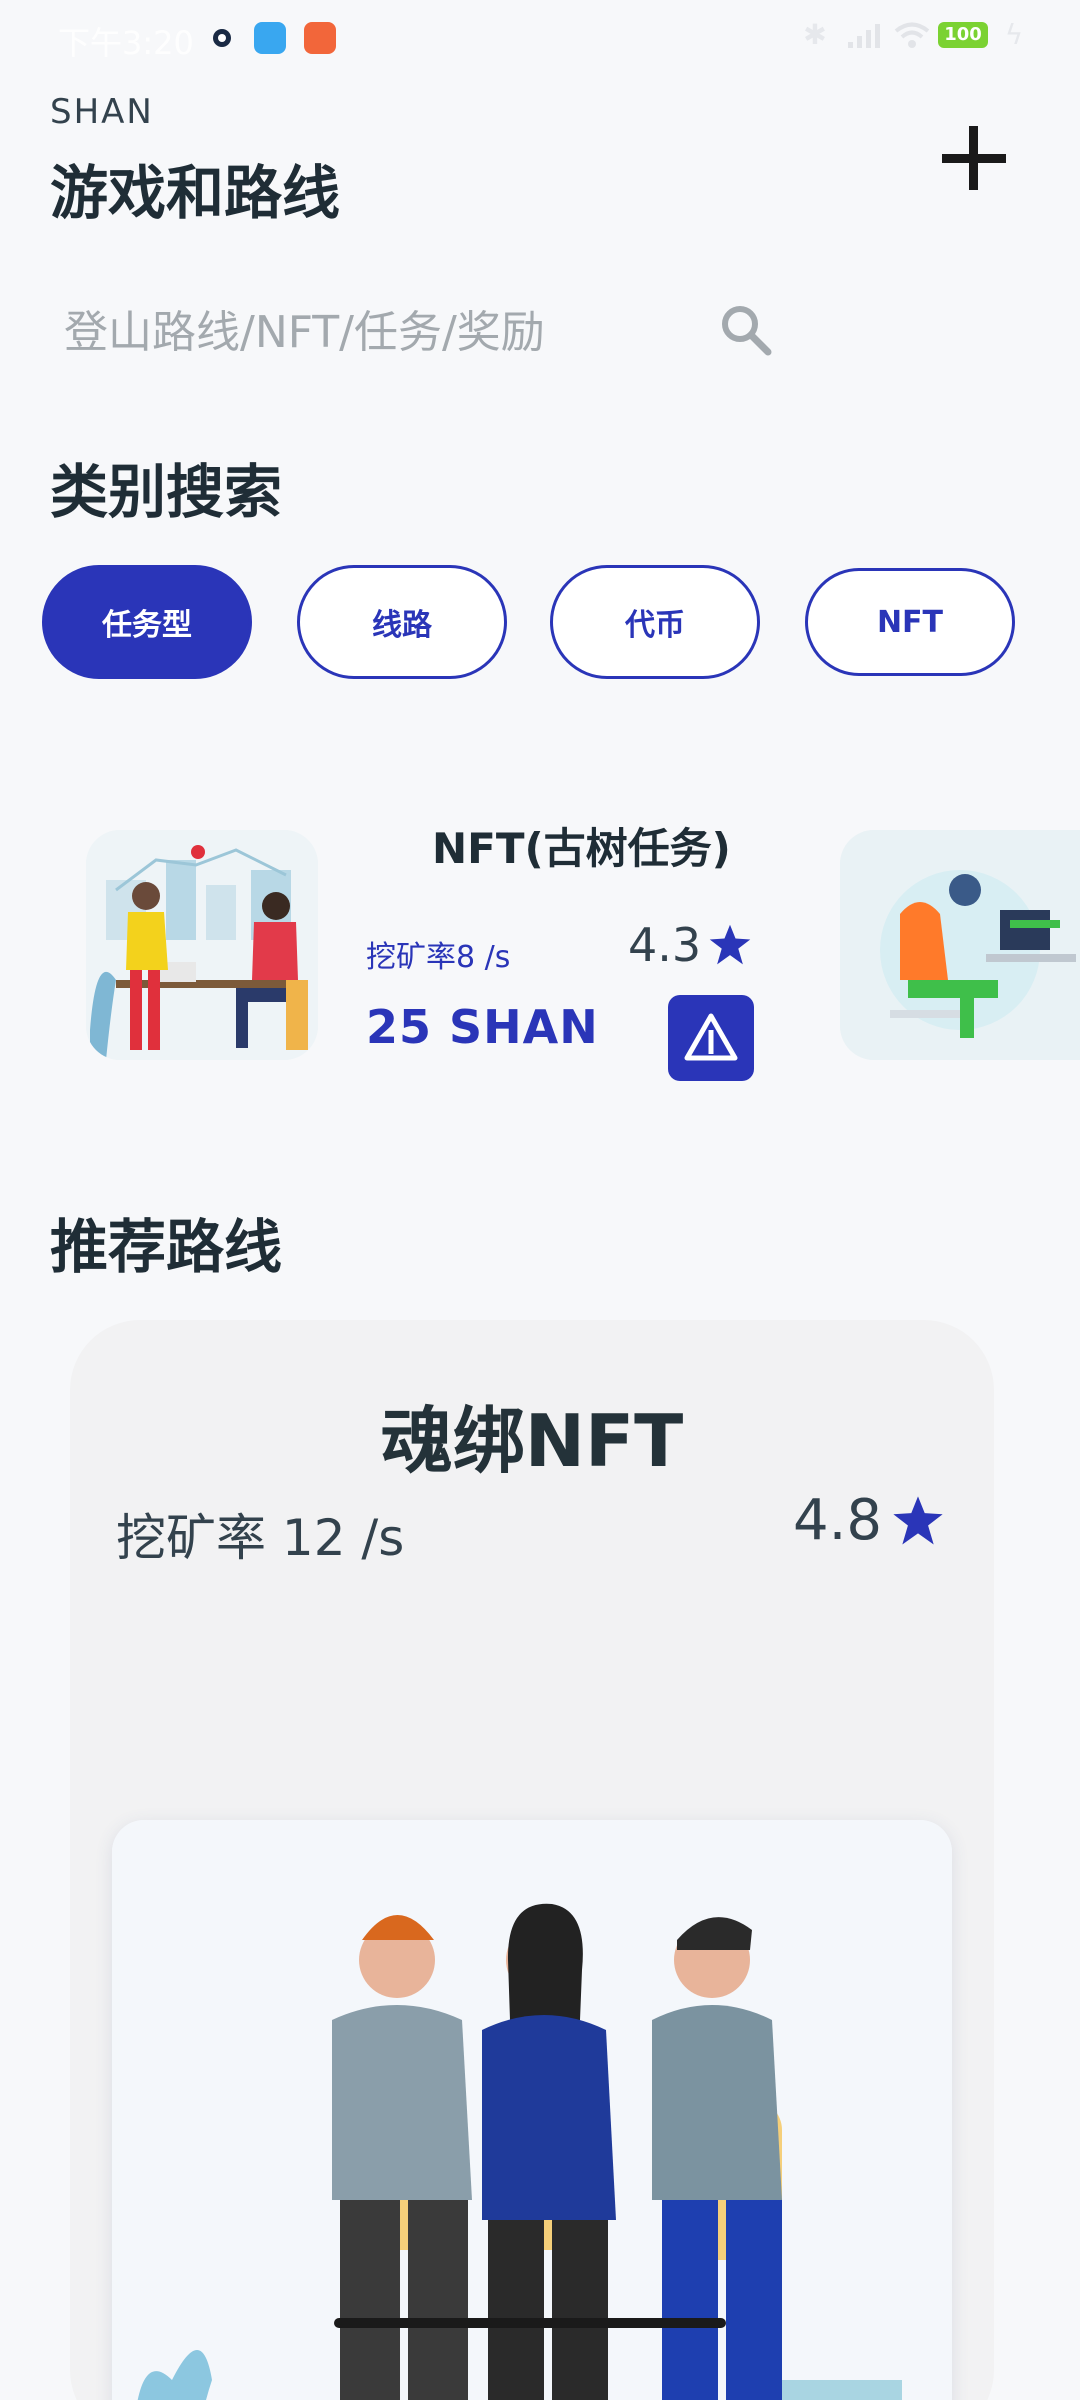  I want to click on wifi-icon, so click(911, 35).